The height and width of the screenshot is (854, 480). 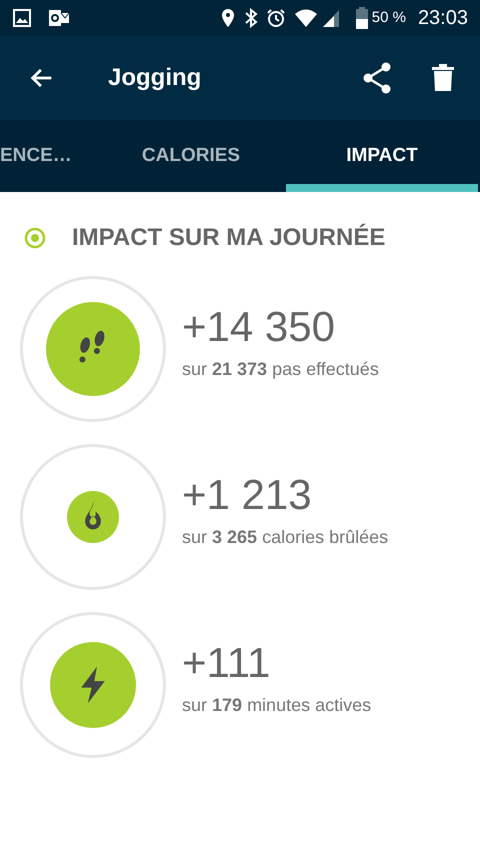 What do you see at coordinates (377, 78) in the screenshot?
I see `share-button` at bounding box center [377, 78].